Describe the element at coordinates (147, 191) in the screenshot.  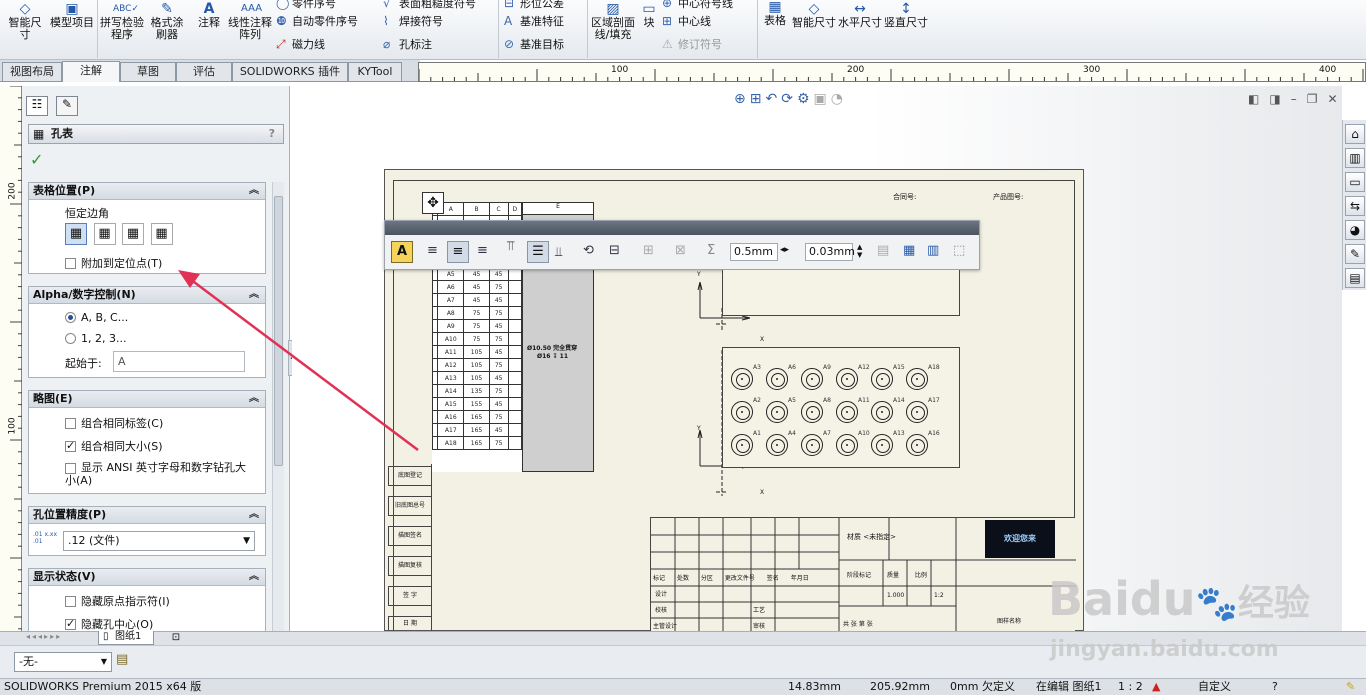
I see `section-header: 表格位置(P) ︽` at that location.